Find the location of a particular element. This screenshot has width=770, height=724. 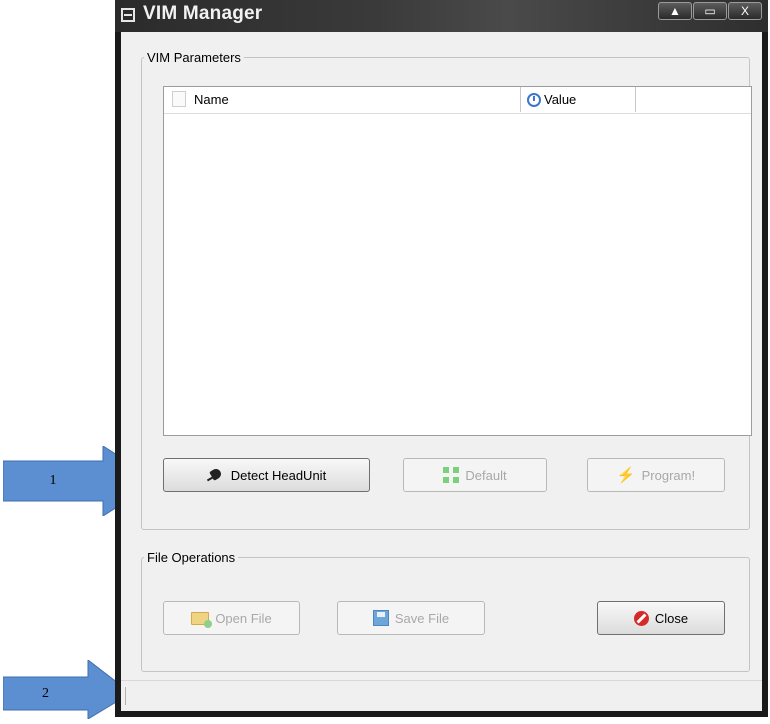

status-bar is located at coordinates (441, 695).